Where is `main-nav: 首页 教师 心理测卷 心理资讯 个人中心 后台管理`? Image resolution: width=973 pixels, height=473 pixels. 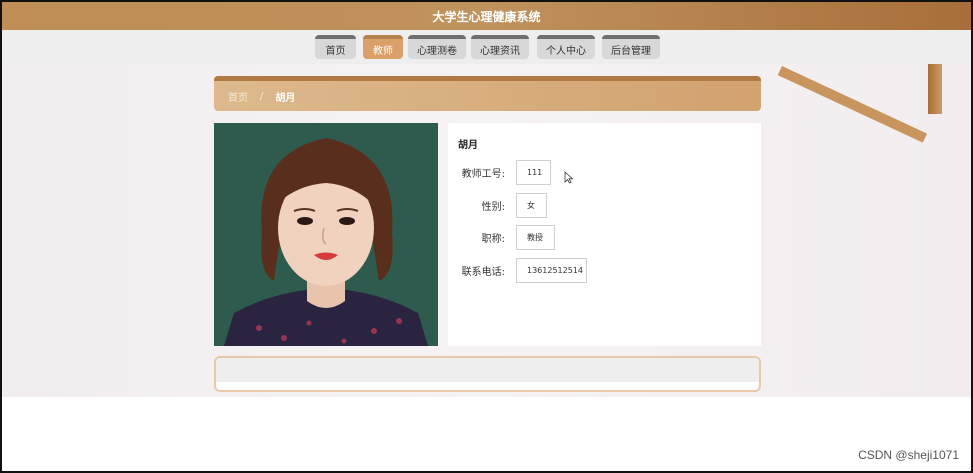 main-nav: 首页 教师 心理测卷 心理资讯 个人中心 后台管理 is located at coordinates (486, 47).